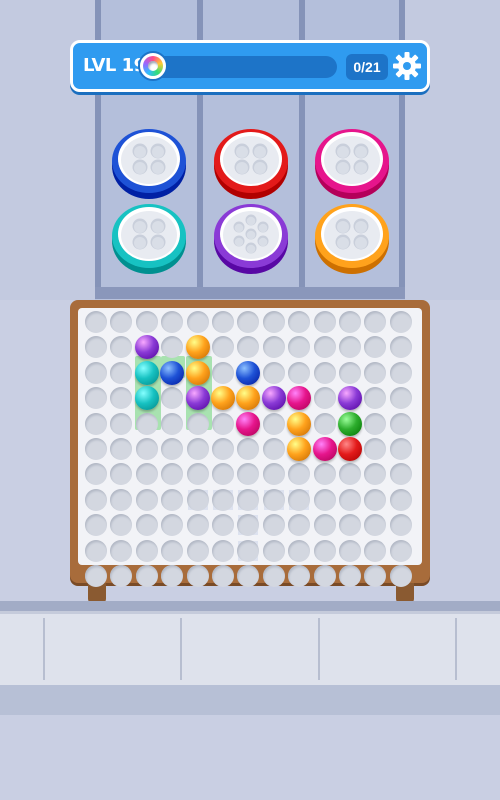 This screenshot has width=500, height=800. What do you see at coordinates (153, 66) in the screenshot?
I see `spool-icon` at bounding box center [153, 66].